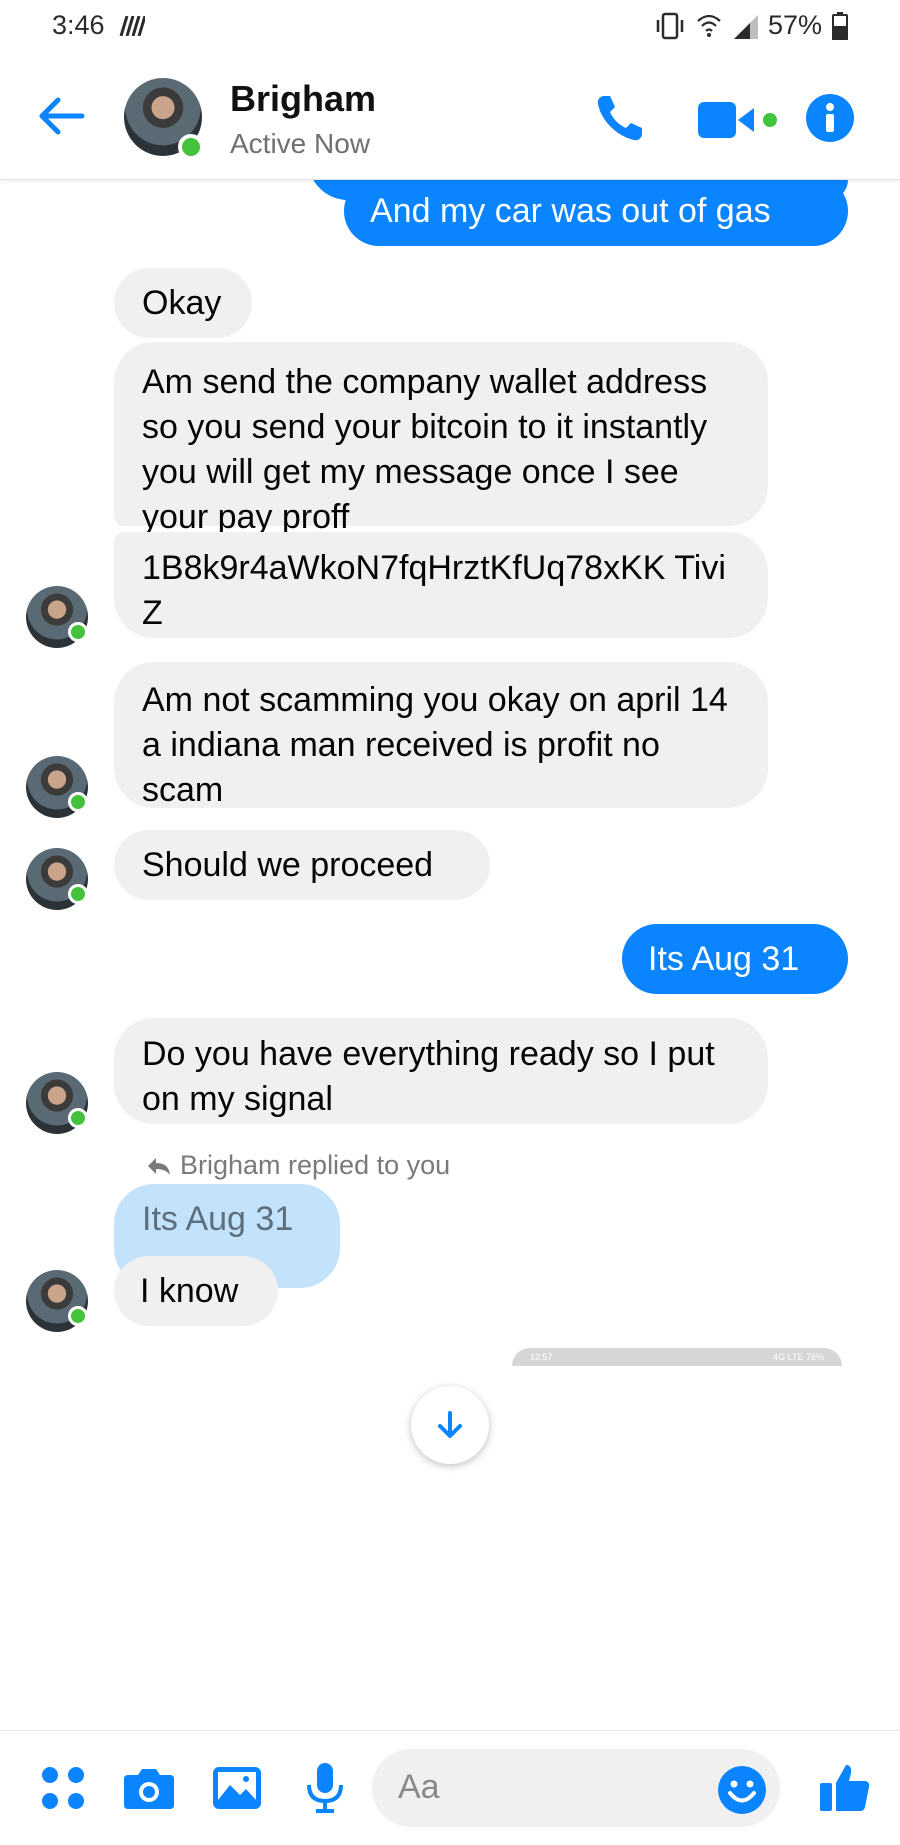 This screenshot has width=900, height=1845. Describe the element at coordinates (300, 143) in the screenshot. I see `contact-status: Active Now` at that location.